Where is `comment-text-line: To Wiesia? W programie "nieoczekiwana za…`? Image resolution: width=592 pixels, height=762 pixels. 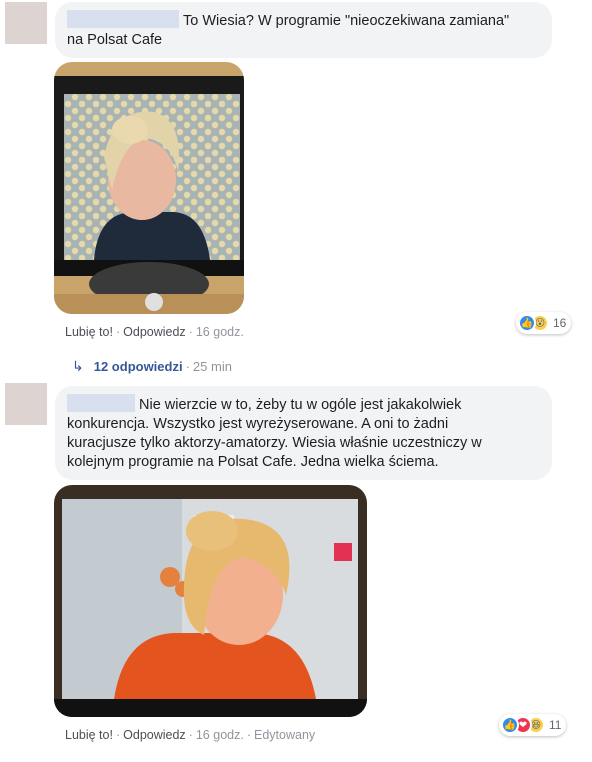
comment-text-line: To Wiesia? W programie "nieoczekiwana za… is located at coordinates (346, 21).